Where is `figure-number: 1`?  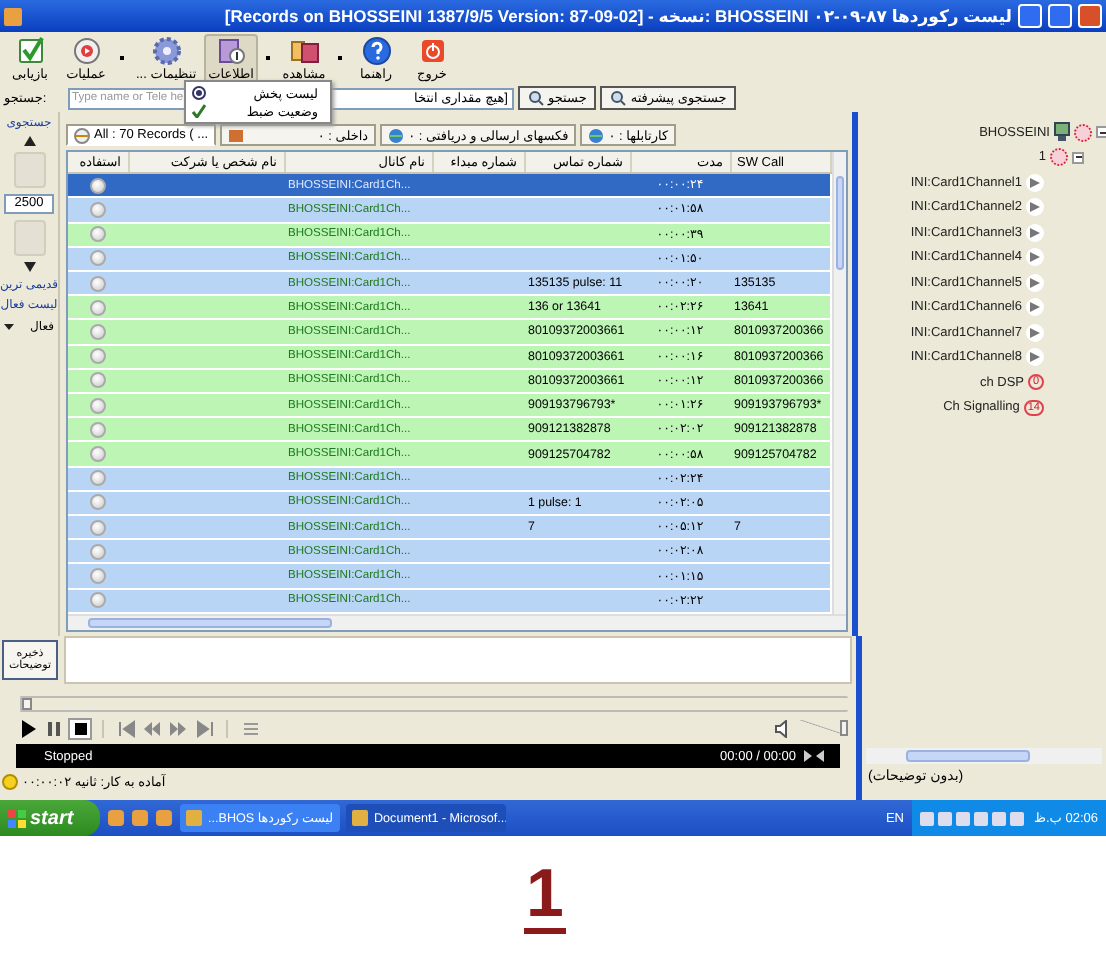
figure-number: 1 is located at coordinates (545, 897).